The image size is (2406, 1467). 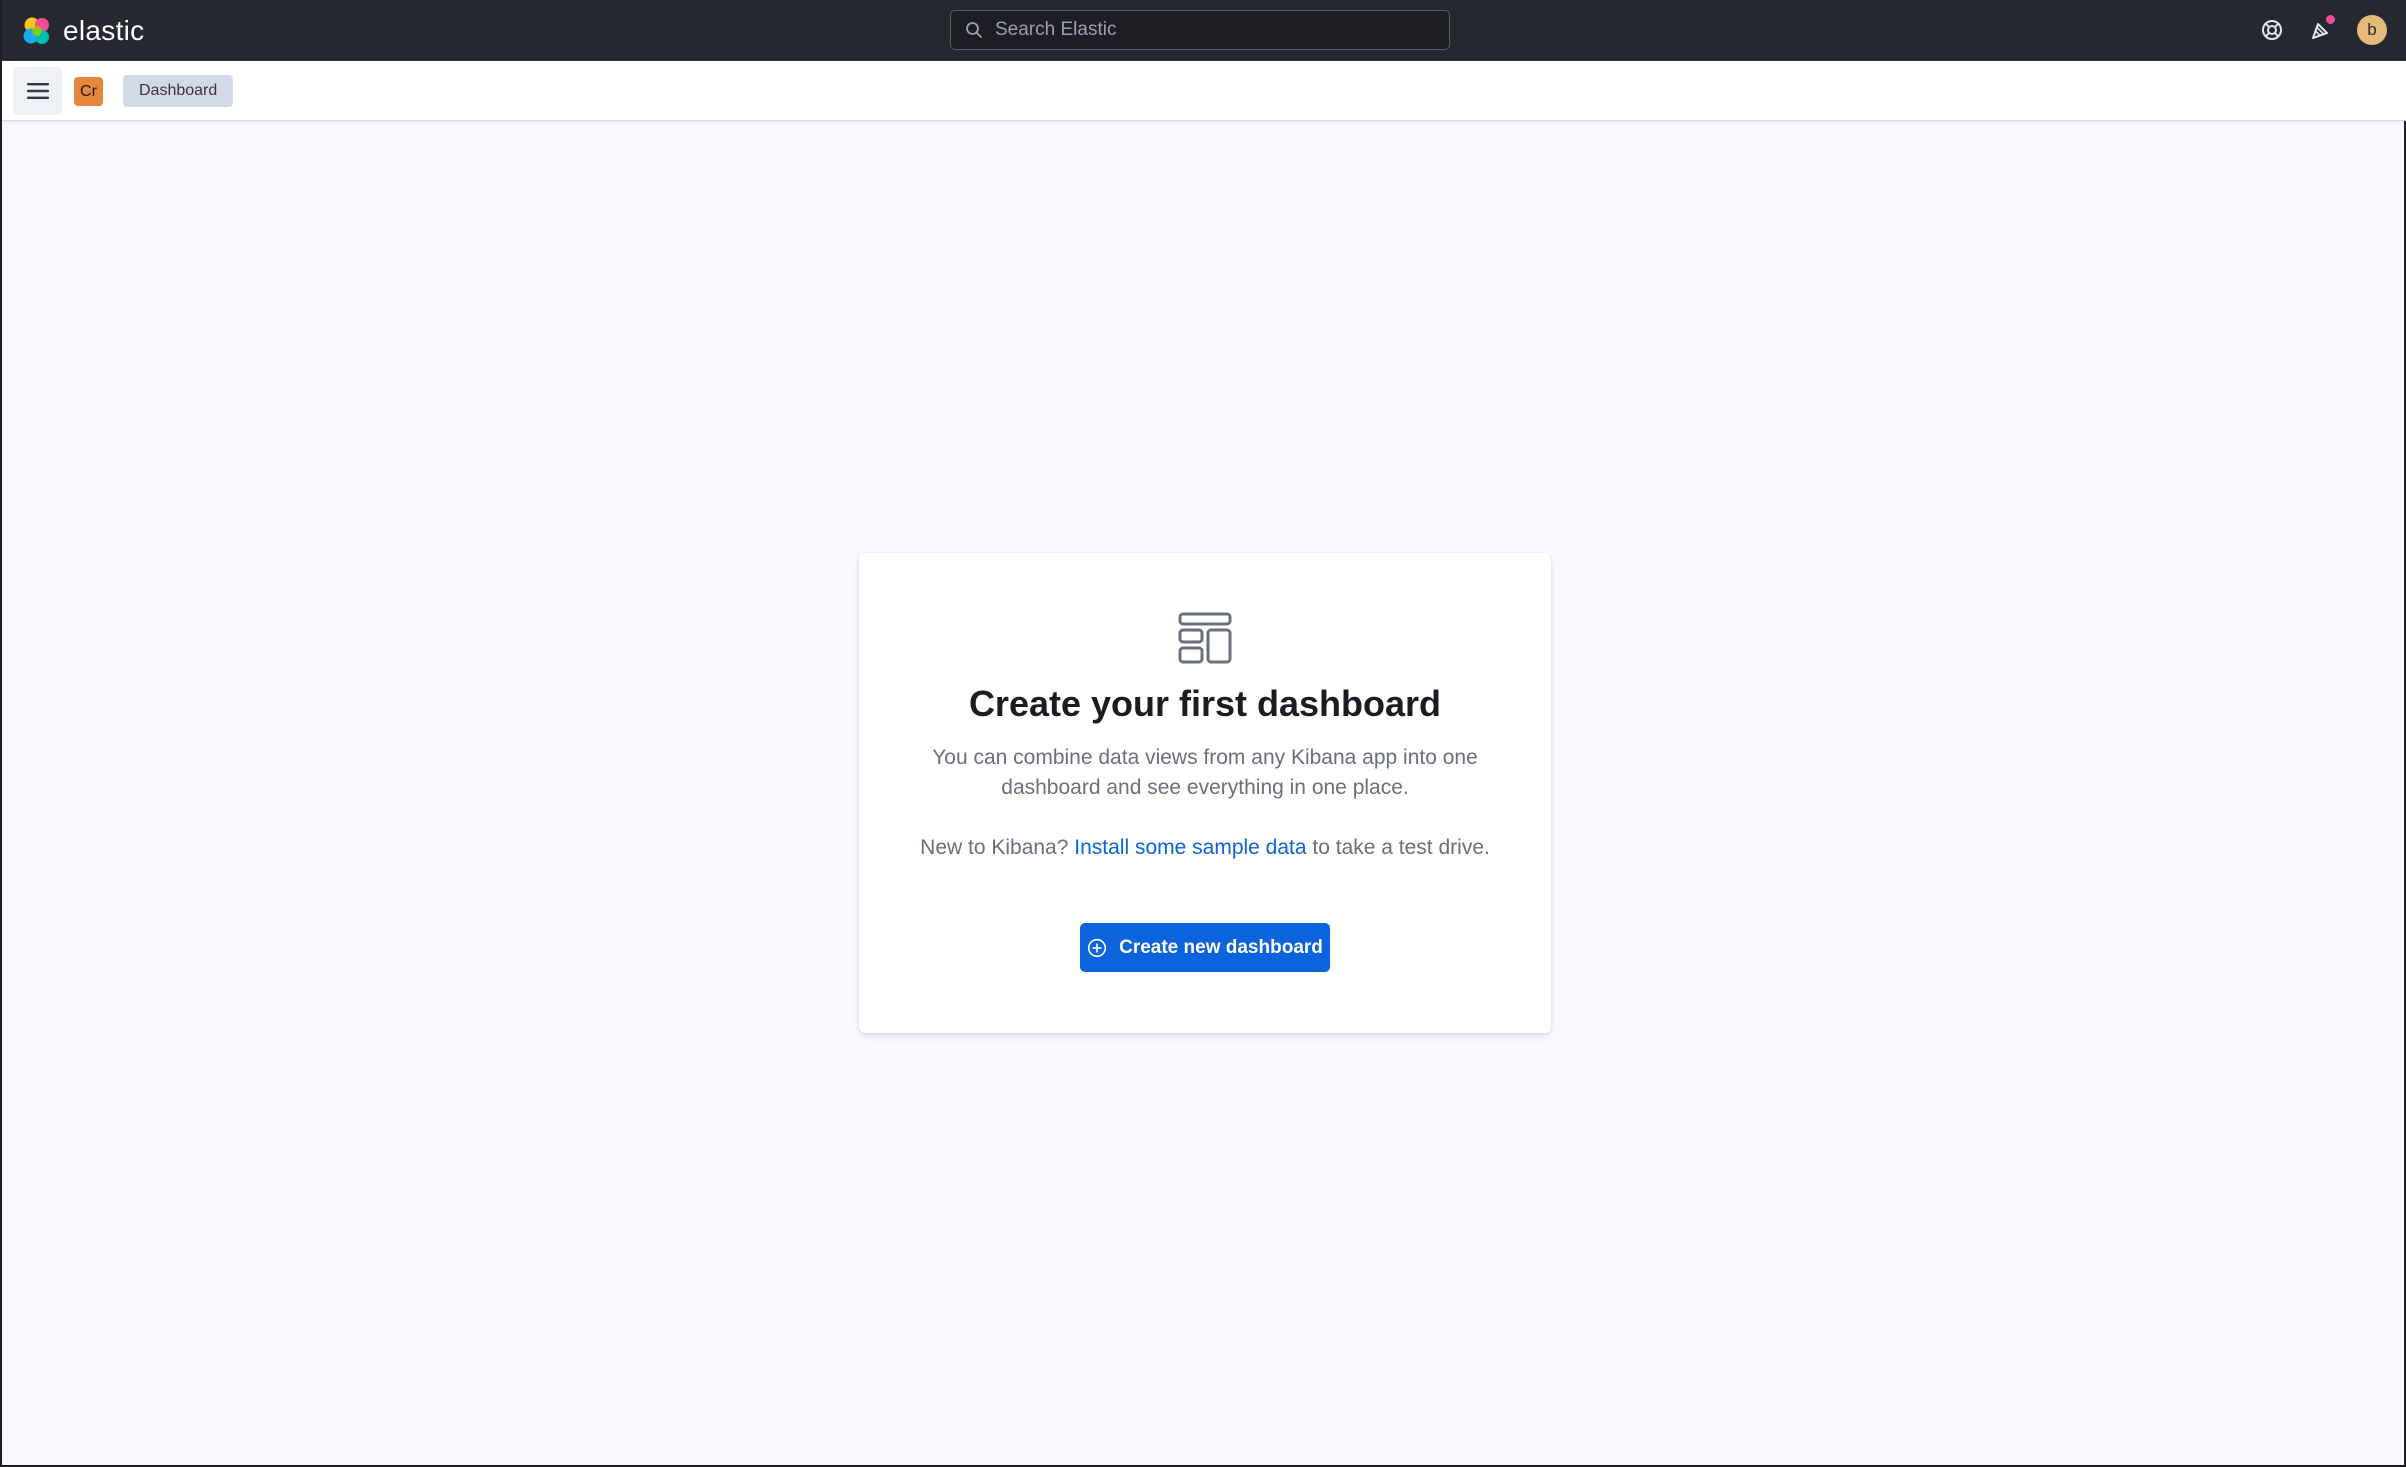 I want to click on create-new-dashboard-label: Create new dashboard, so click(x=1221, y=947).